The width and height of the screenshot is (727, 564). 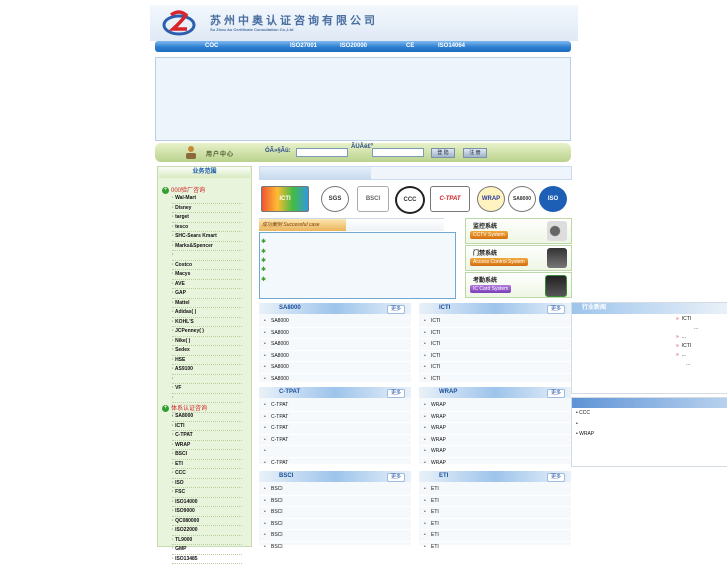 I want to click on system-access-control: 门禁系统 Access Control System, so click(x=518, y=258).